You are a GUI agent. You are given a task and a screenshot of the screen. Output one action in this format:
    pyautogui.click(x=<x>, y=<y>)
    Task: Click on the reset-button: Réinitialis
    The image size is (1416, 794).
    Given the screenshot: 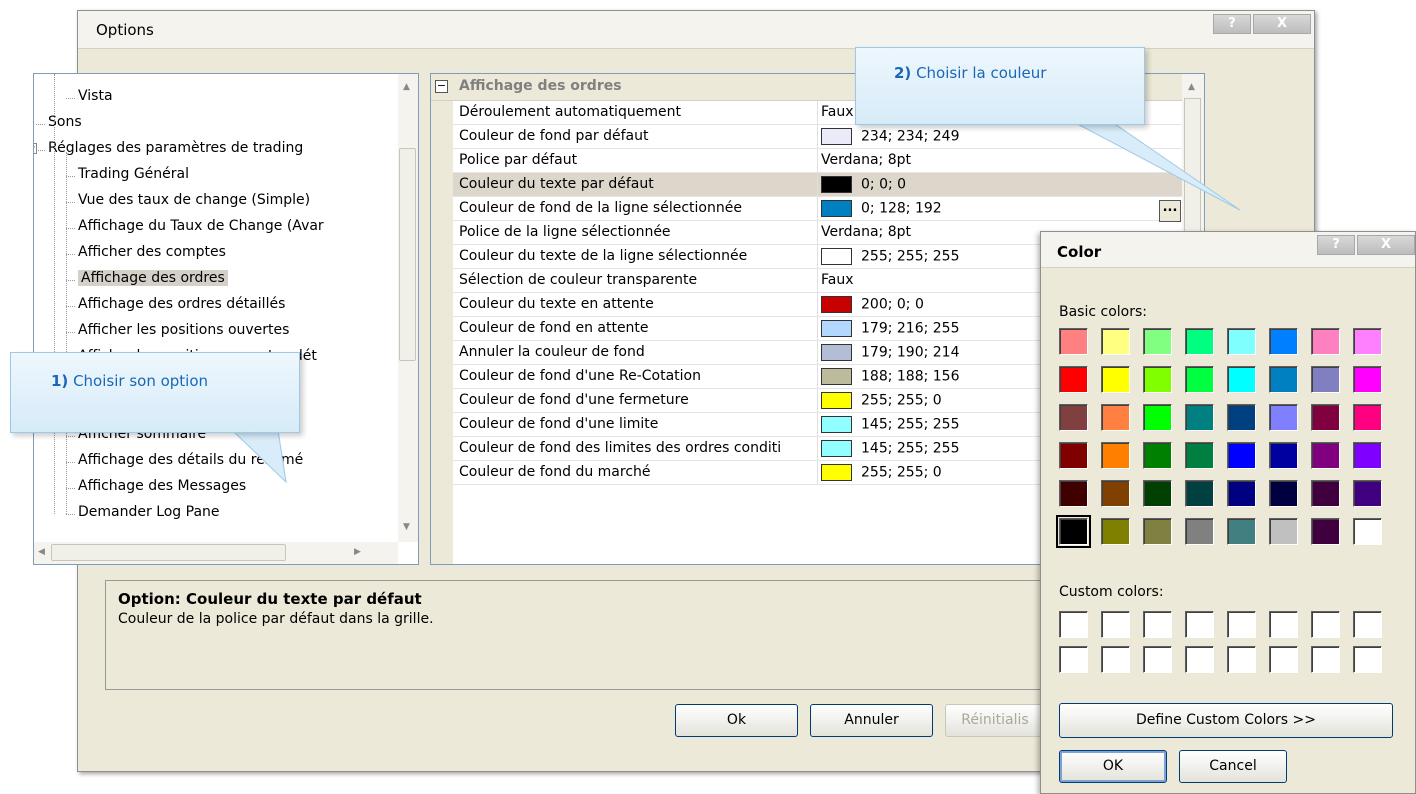 What is the action you would take?
    pyautogui.click(x=995, y=720)
    